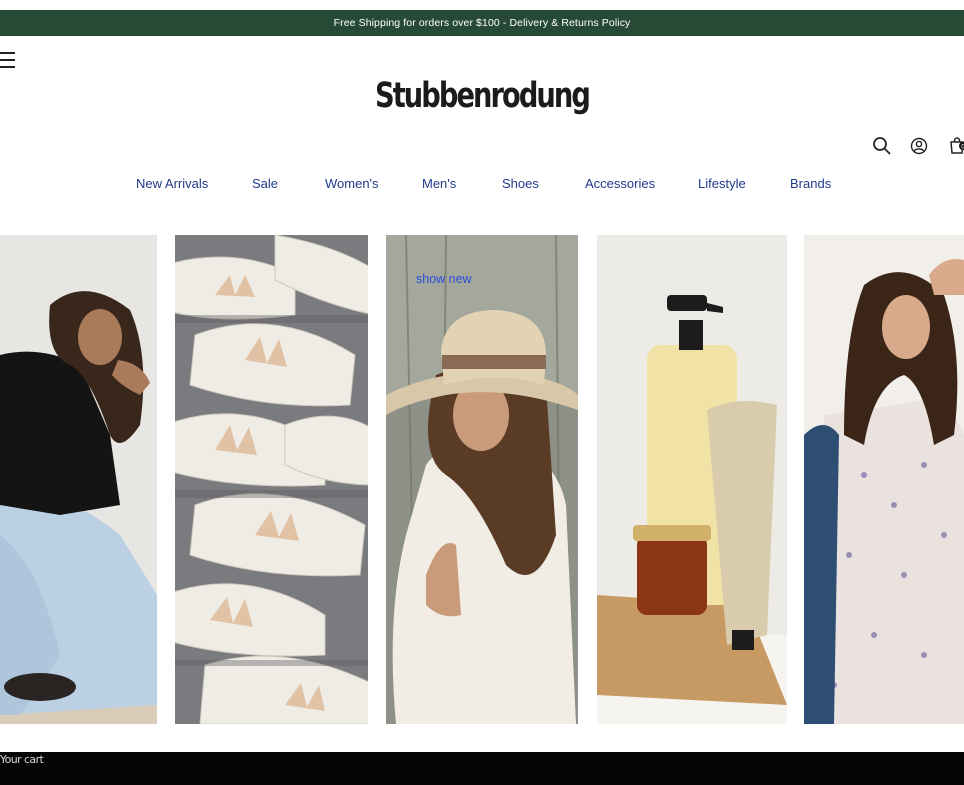 Image resolution: width=964 pixels, height=785 pixels. I want to click on nav-brands: Brands, so click(810, 183).